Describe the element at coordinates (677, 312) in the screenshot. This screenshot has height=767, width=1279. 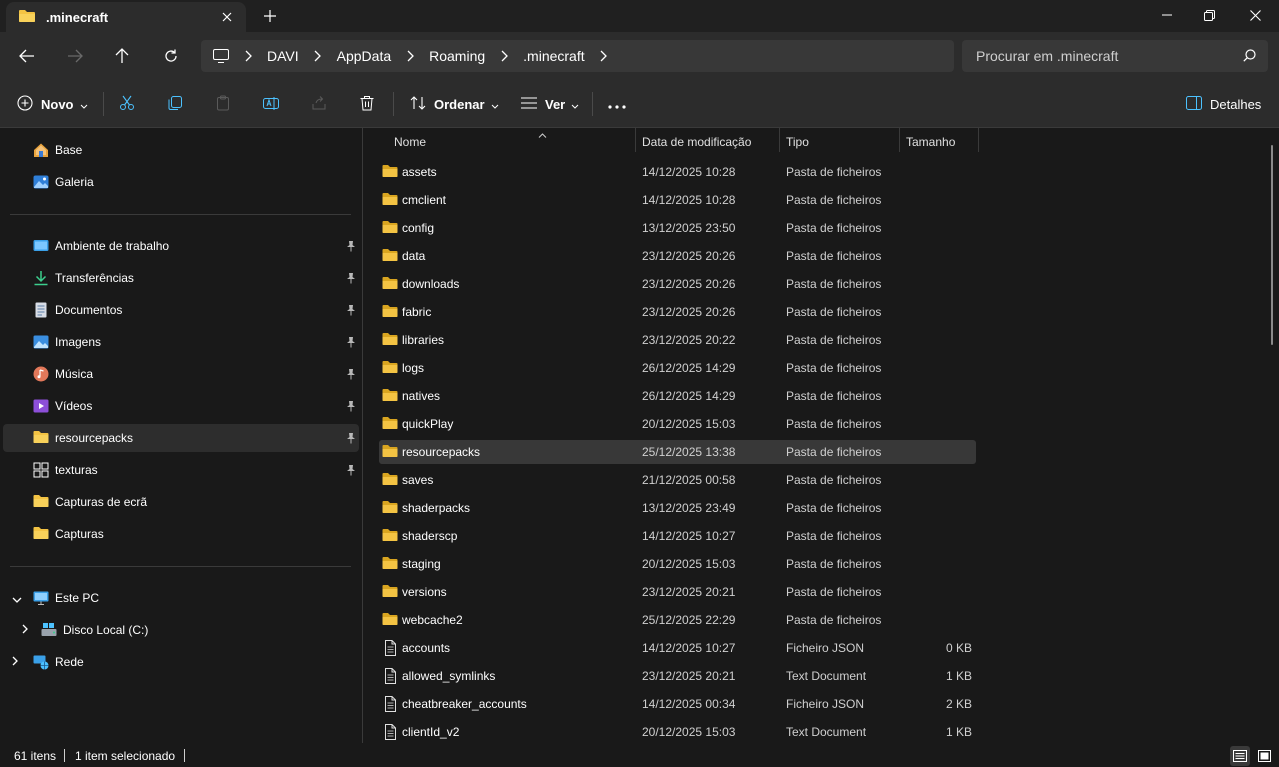
I see `file-row-fabric: fabric 23/12/2025 20:26 Pasta de ficheiros` at that location.